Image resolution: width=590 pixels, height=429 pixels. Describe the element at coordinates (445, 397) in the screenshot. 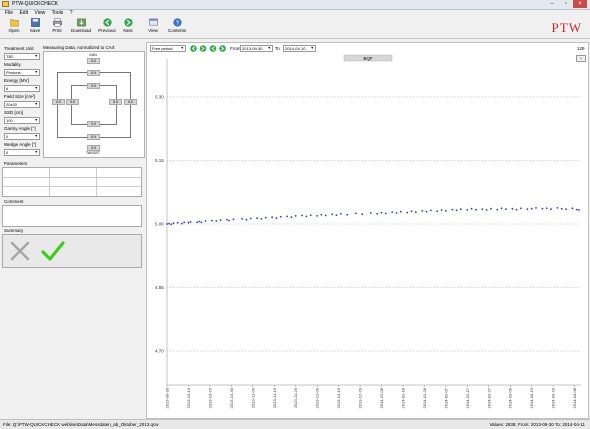

I see `x-tick-label: 2014-02-07` at that location.